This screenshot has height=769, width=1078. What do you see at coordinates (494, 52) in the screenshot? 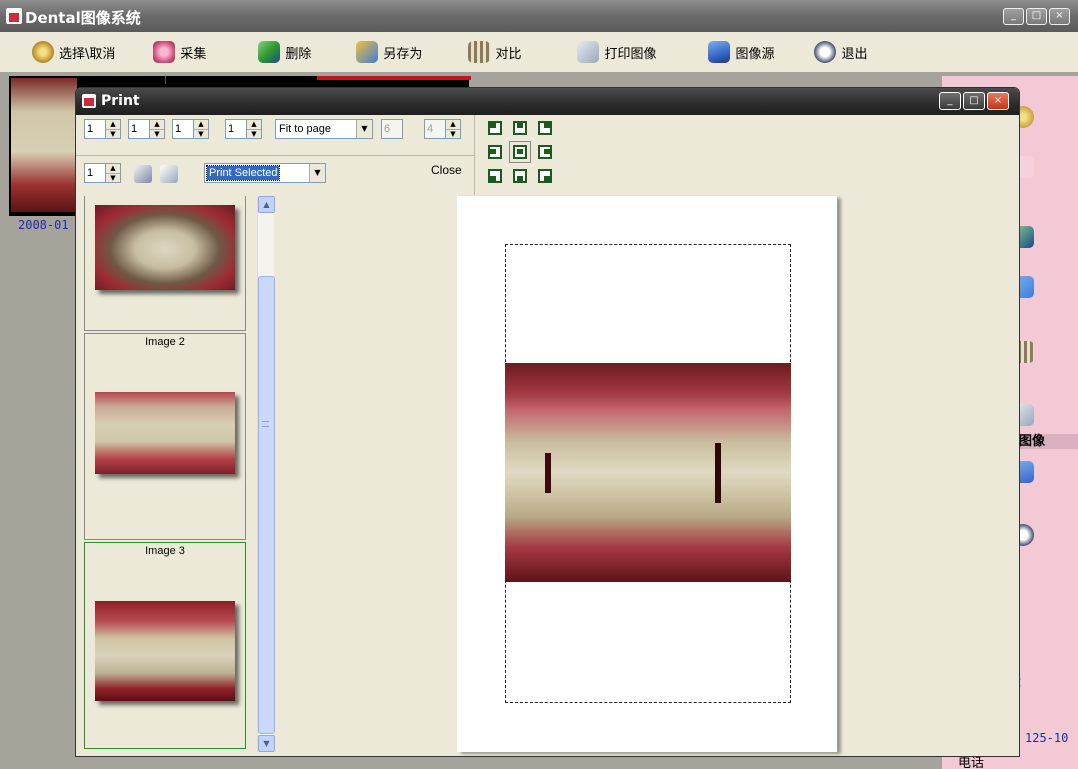
I see `compare-button: 对比` at bounding box center [494, 52].